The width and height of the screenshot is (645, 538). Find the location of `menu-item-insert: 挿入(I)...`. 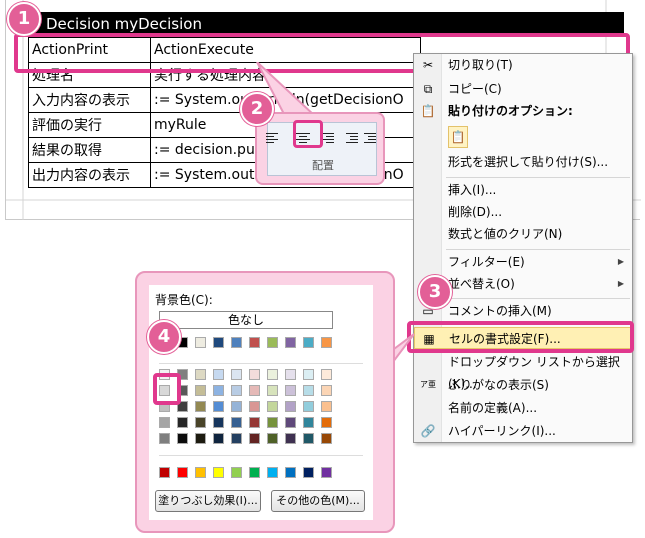

menu-item-insert: 挿入(I)... is located at coordinates (523, 190).